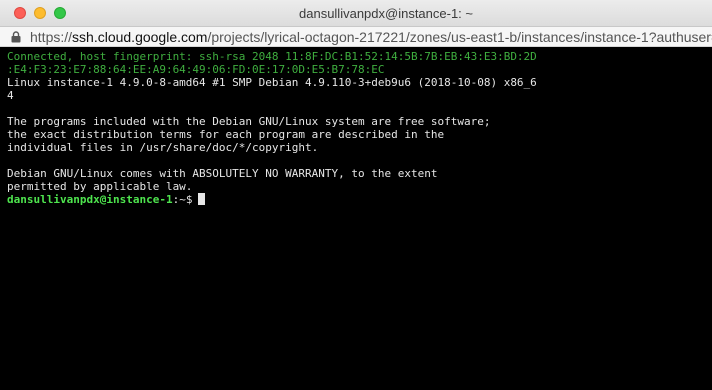  I want to click on url-scheme: https://, so click(51, 37).